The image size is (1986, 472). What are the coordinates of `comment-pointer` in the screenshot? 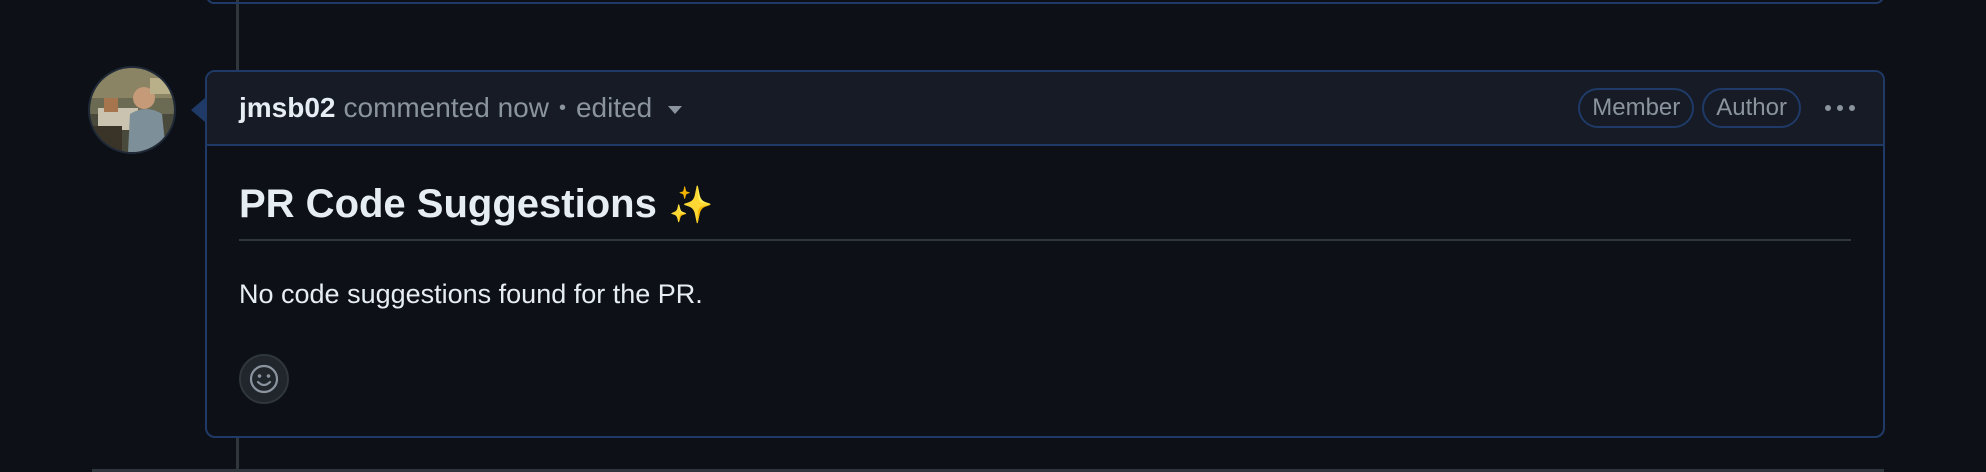 It's located at (198, 110).